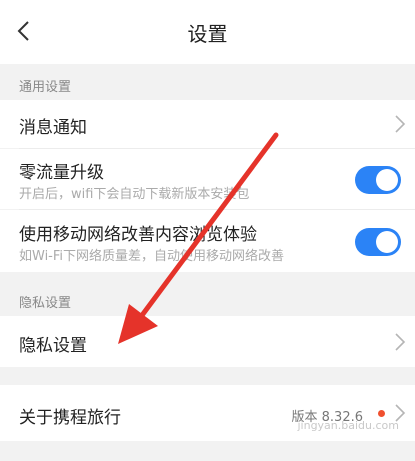 This screenshot has width=415, height=461. Describe the element at coordinates (53, 128) in the screenshot. I see `row-label: 消息通知` at that location.